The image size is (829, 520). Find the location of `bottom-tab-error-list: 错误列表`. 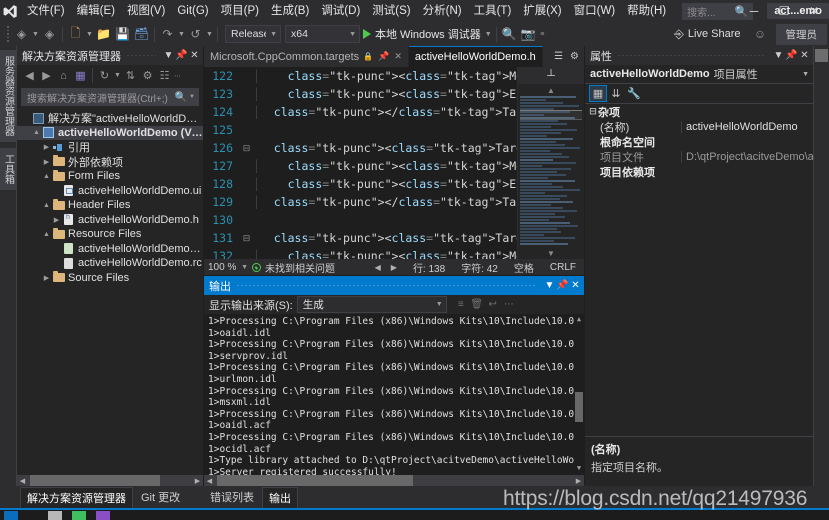

bottom-tab-error-list: 错误列表 is located at coordinates (232, 497).